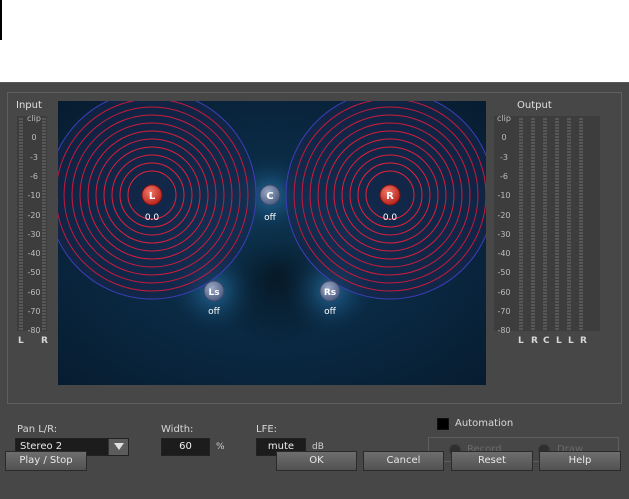  What do you see at coordinates (403, 461) in the screenshot?
I see `cancel-button: Cancel` at bounding box center [403, 461].